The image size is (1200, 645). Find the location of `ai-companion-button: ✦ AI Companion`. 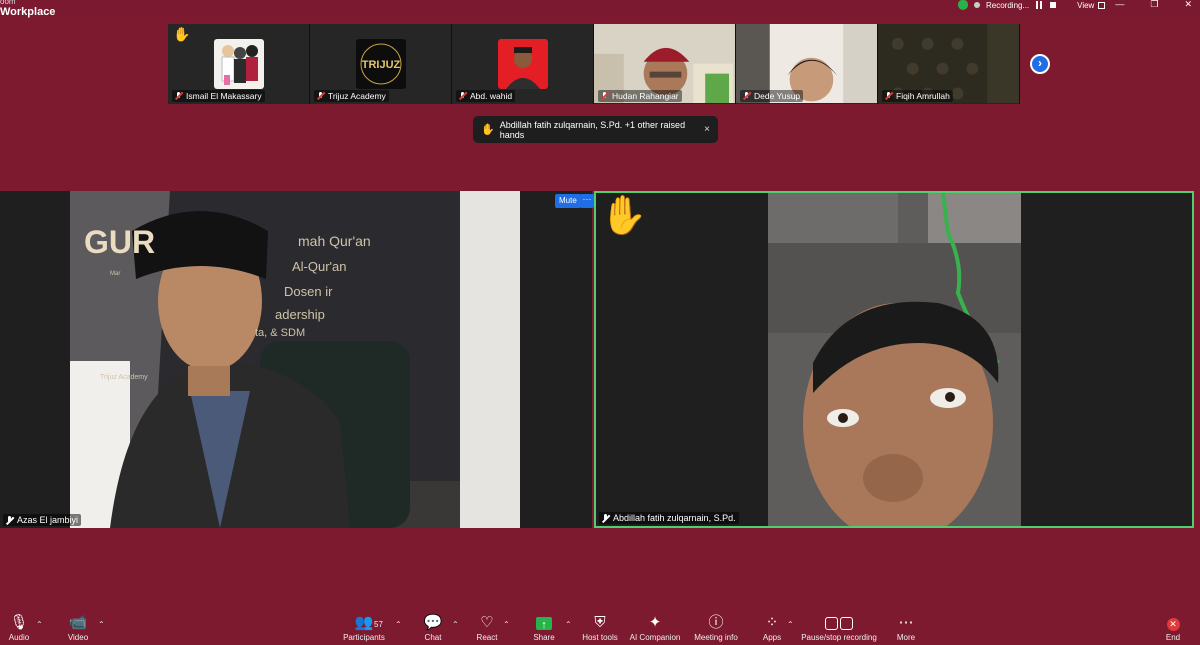

ai-companion-button: ✦ AI Companion is located at coordinates (655, 627).